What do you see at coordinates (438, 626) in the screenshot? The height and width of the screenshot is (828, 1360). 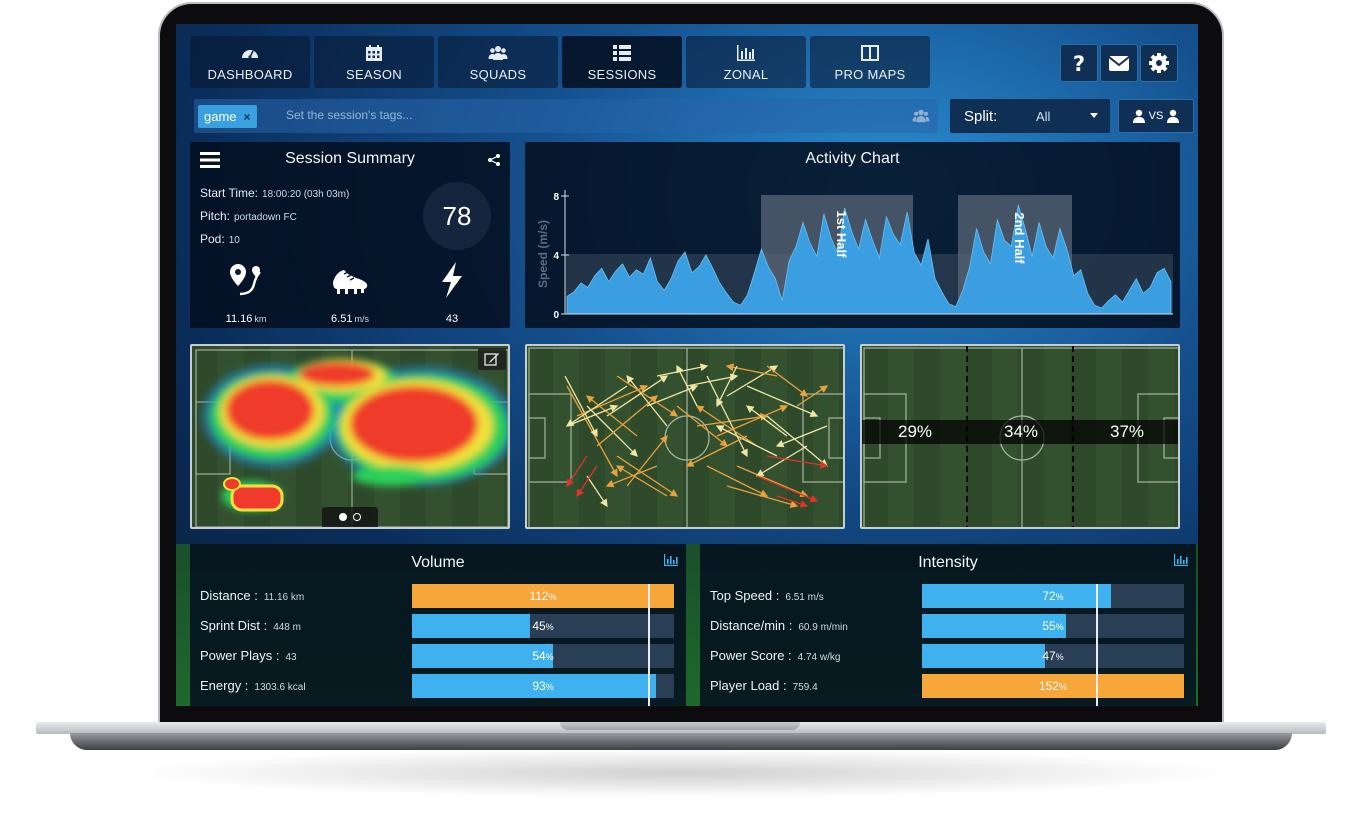 I see `metric-row: Sprint Dist : 448 m 45%` at bounding box center [438, 626].